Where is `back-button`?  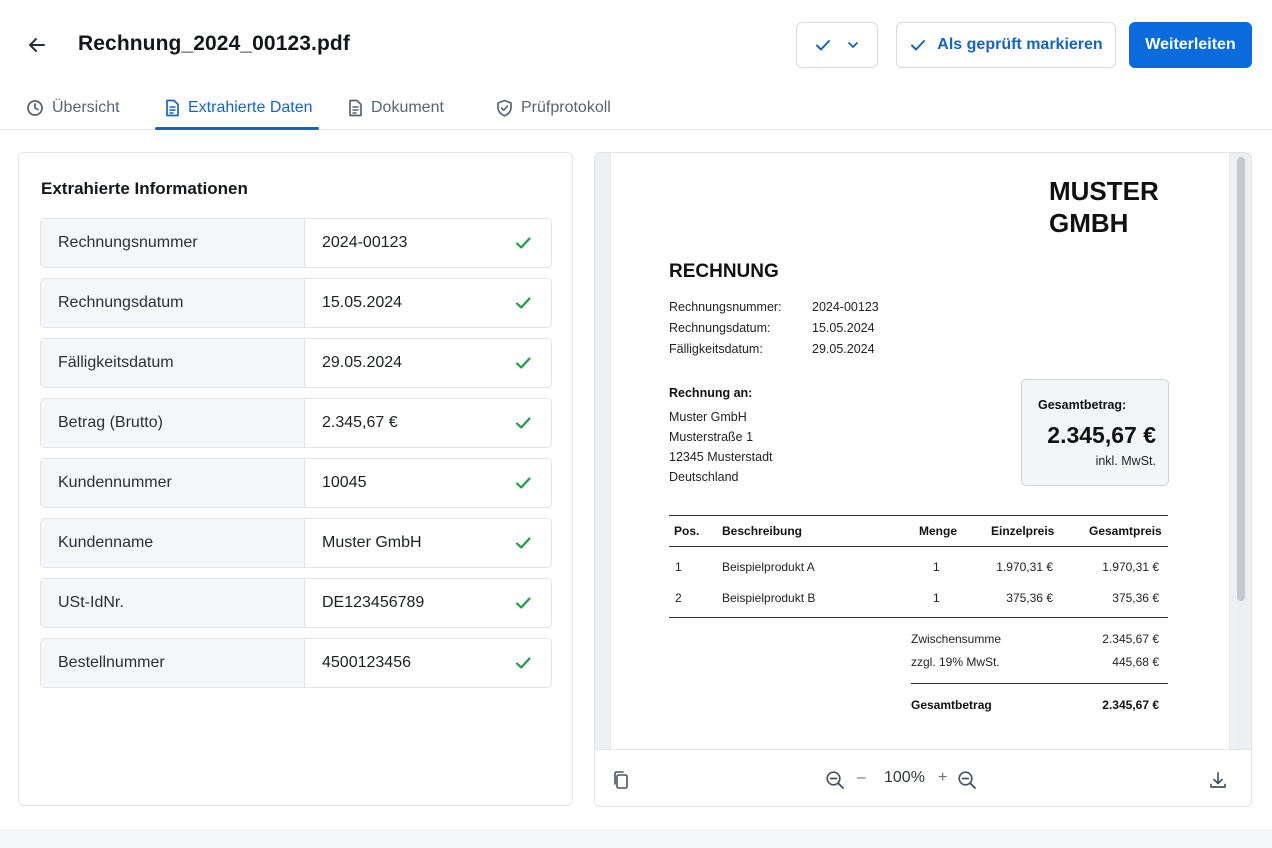
back-button is located at coordinates (37, 45).